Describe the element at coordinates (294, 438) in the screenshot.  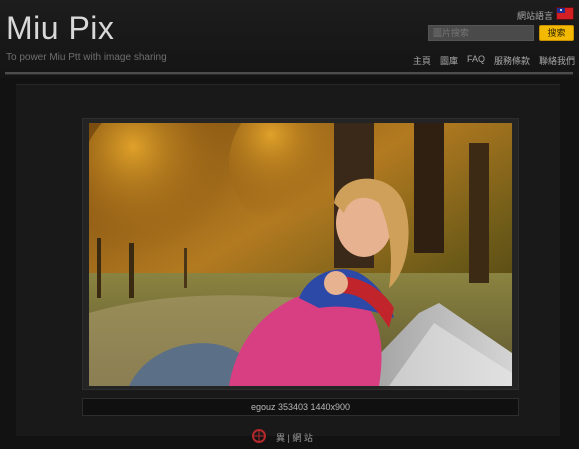
I see `watermark-text: 異 | 網 站` at that location.